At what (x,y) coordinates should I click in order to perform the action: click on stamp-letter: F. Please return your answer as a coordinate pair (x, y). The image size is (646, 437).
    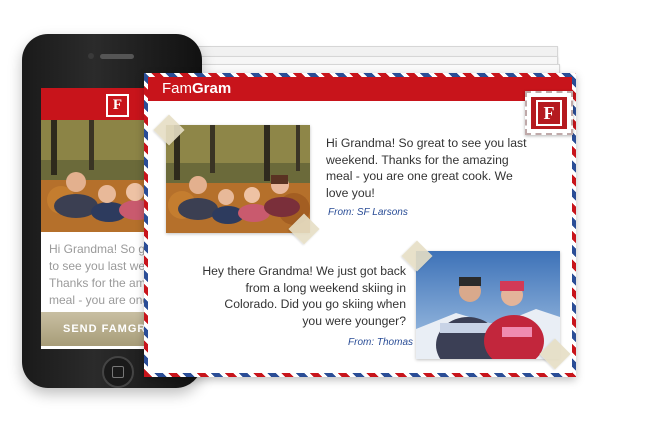
    Looking at the image, I should click on (549, 113).